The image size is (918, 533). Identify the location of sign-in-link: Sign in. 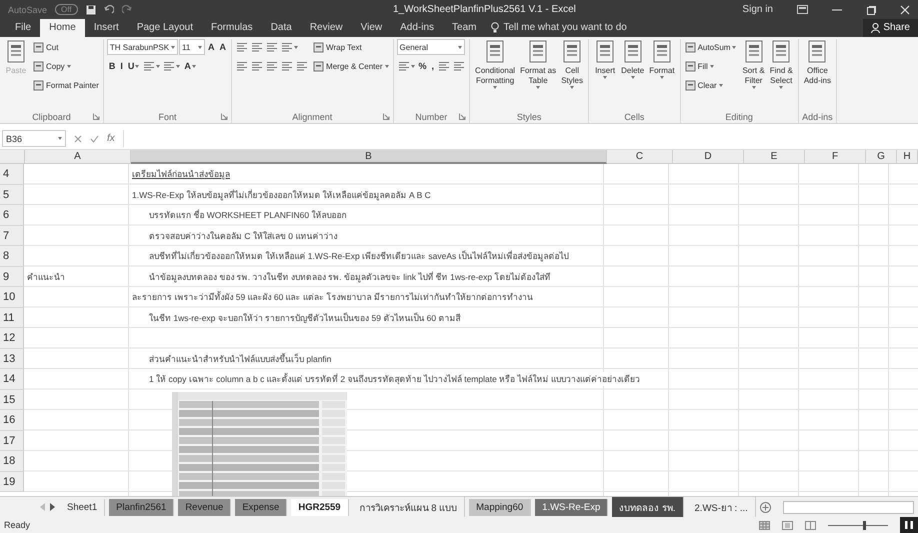
(757, 9).